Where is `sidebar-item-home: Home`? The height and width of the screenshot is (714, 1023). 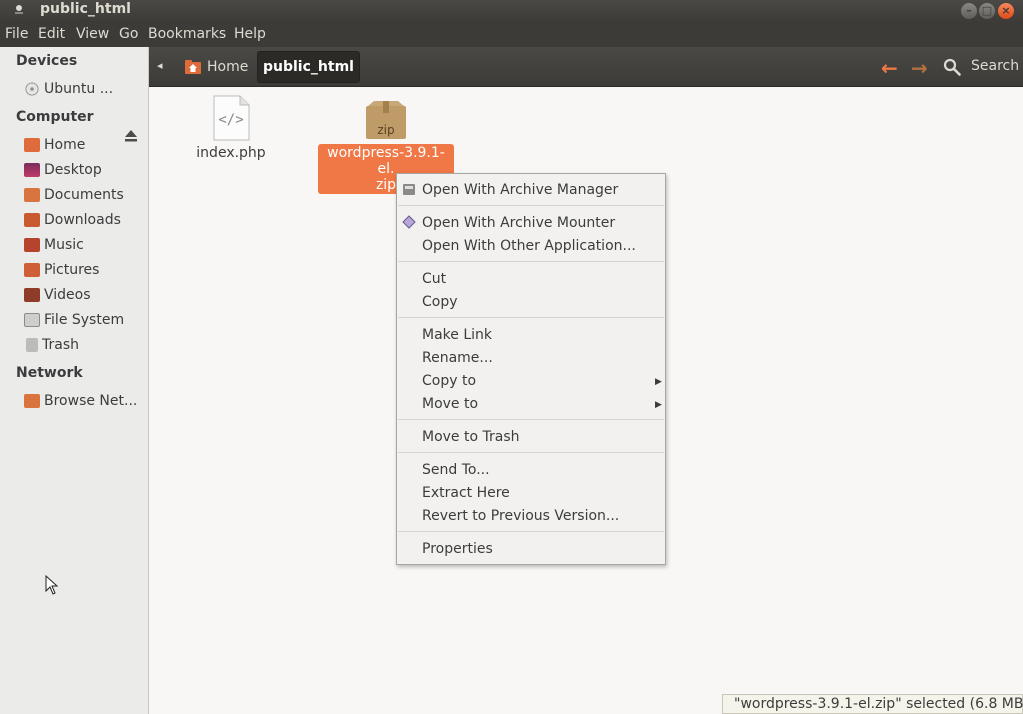 sidebar-item-home: Home is located at coordinates (84, 145).